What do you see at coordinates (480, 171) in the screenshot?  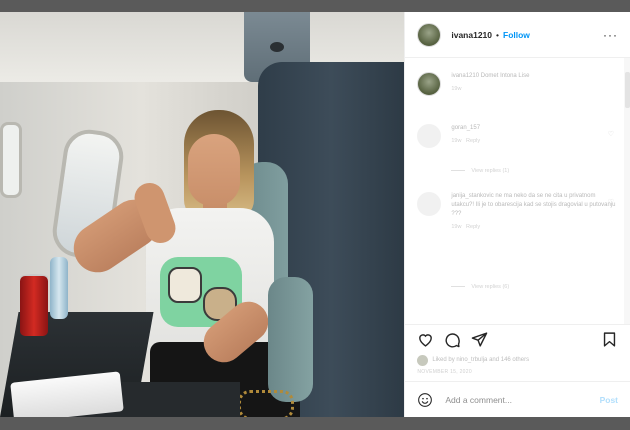 I see `view-replies-button: View replies (1)` at bounding box center [480, 171].